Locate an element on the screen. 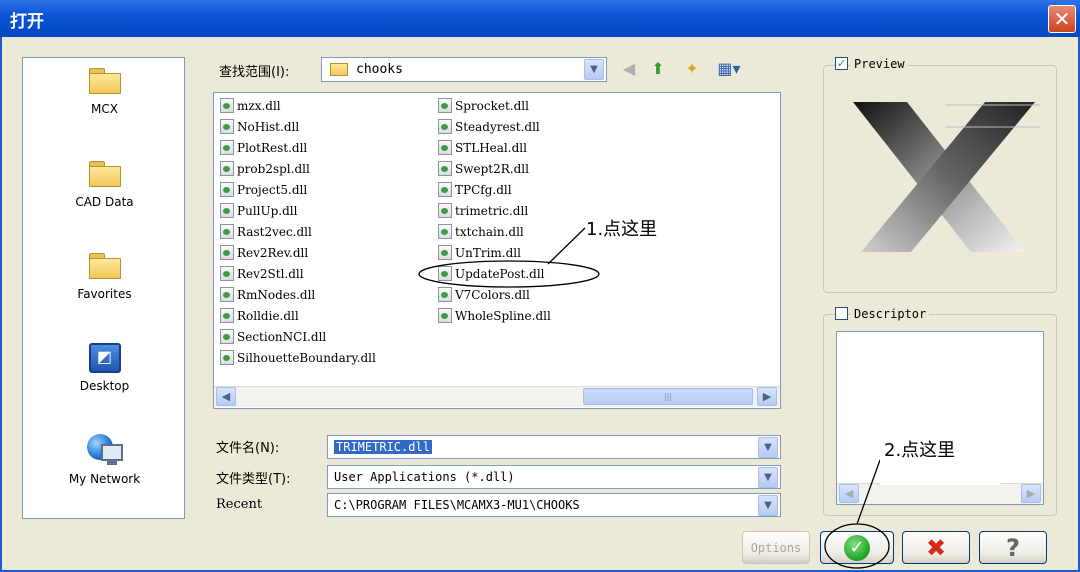  annotation-step-1: 1.点这里 is located at coordinates (622, 229).